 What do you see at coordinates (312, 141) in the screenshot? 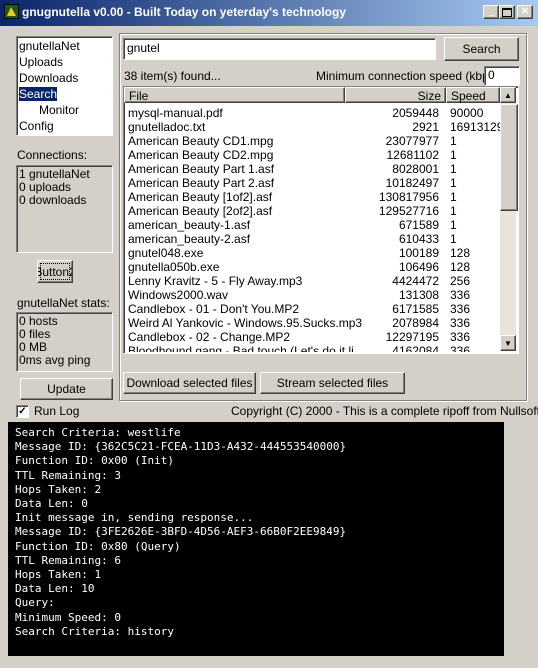
I see `result-row: American Beauty CD1.mpg 23077977 1` at bounding box center [312, 141].